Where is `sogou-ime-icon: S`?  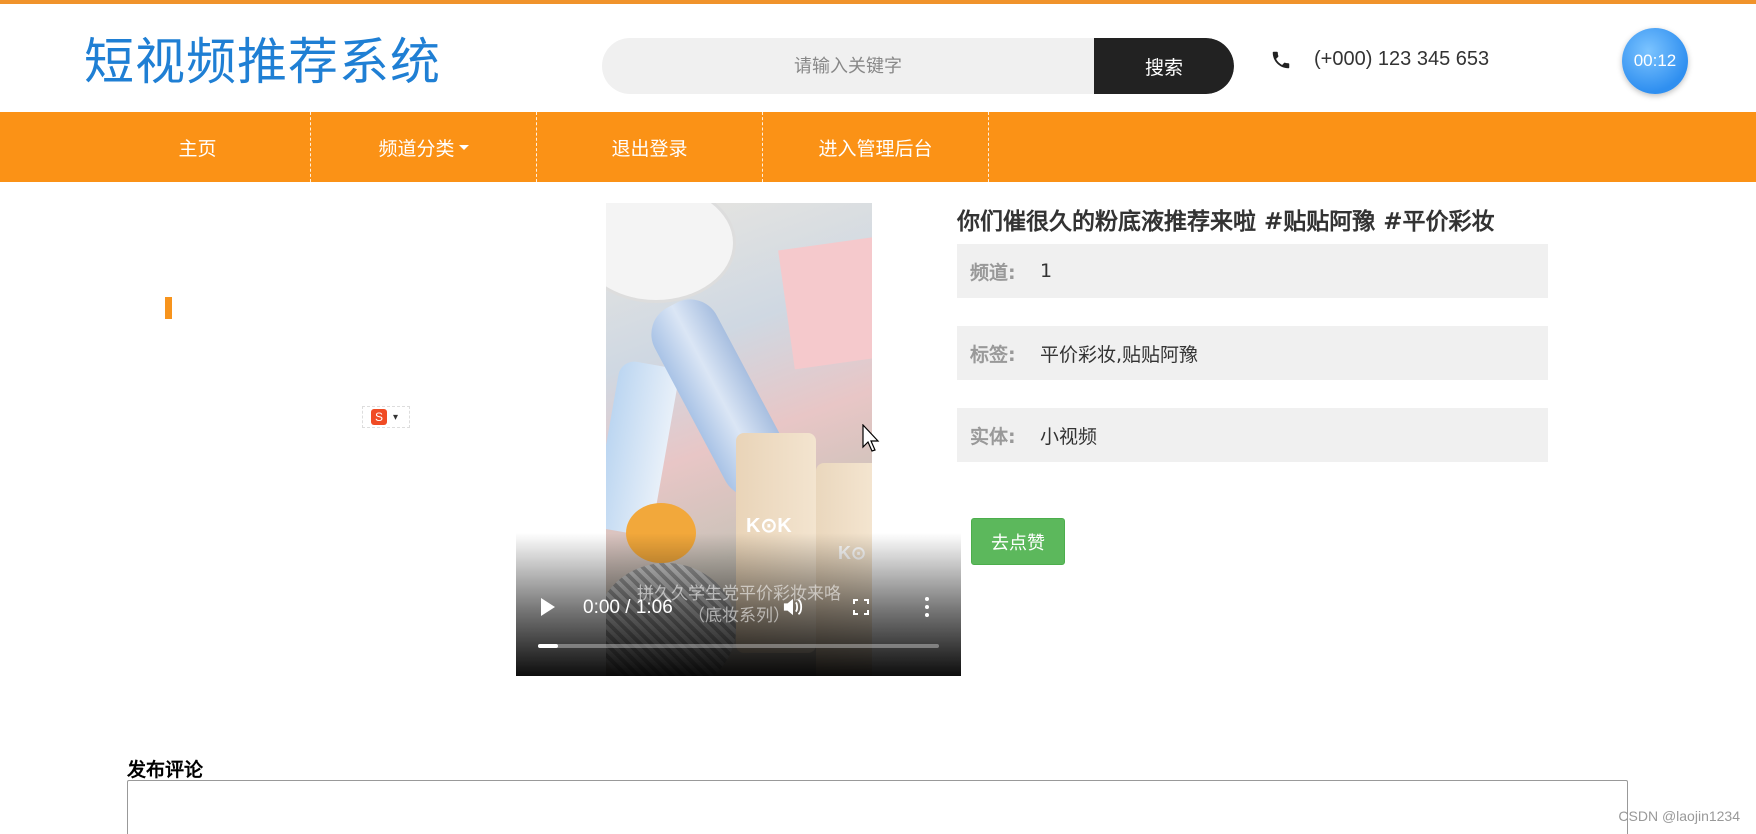
sogou-ime-icon: S is located at coordinates (379, 417).